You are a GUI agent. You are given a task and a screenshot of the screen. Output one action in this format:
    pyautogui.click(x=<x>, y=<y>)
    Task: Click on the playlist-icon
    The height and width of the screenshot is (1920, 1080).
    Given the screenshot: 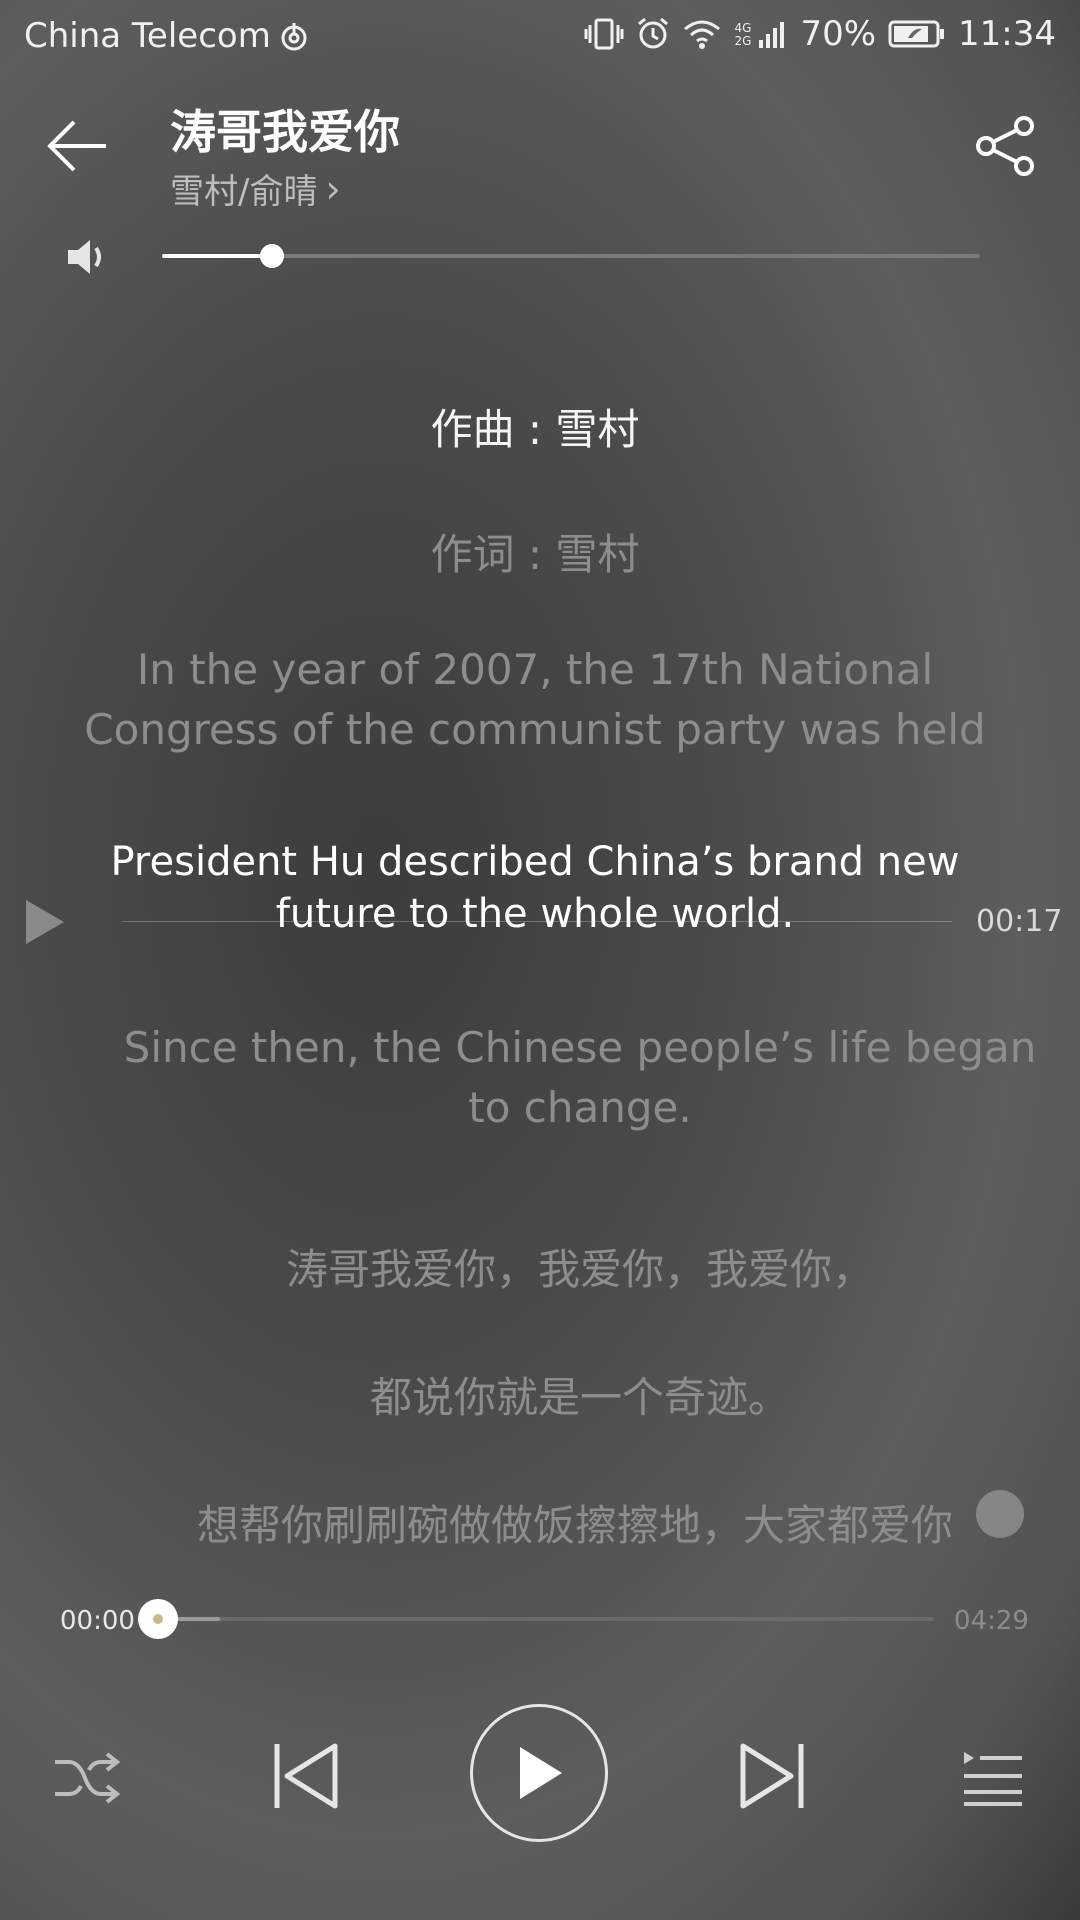 What is the action you would take?
    pyautogui.click(x=993, y=1779)
    